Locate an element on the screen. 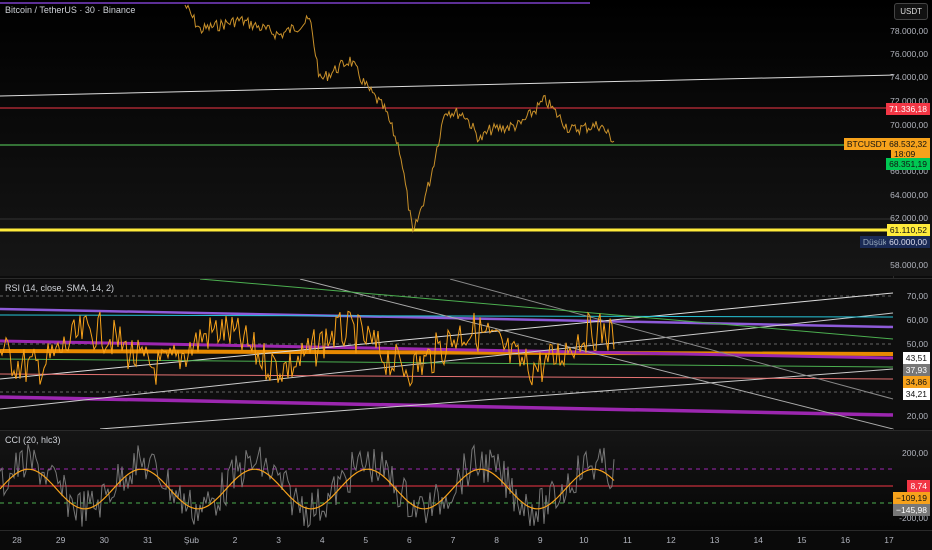  symbol-tag: BTCUSDT is located at coordinates (866, 144).